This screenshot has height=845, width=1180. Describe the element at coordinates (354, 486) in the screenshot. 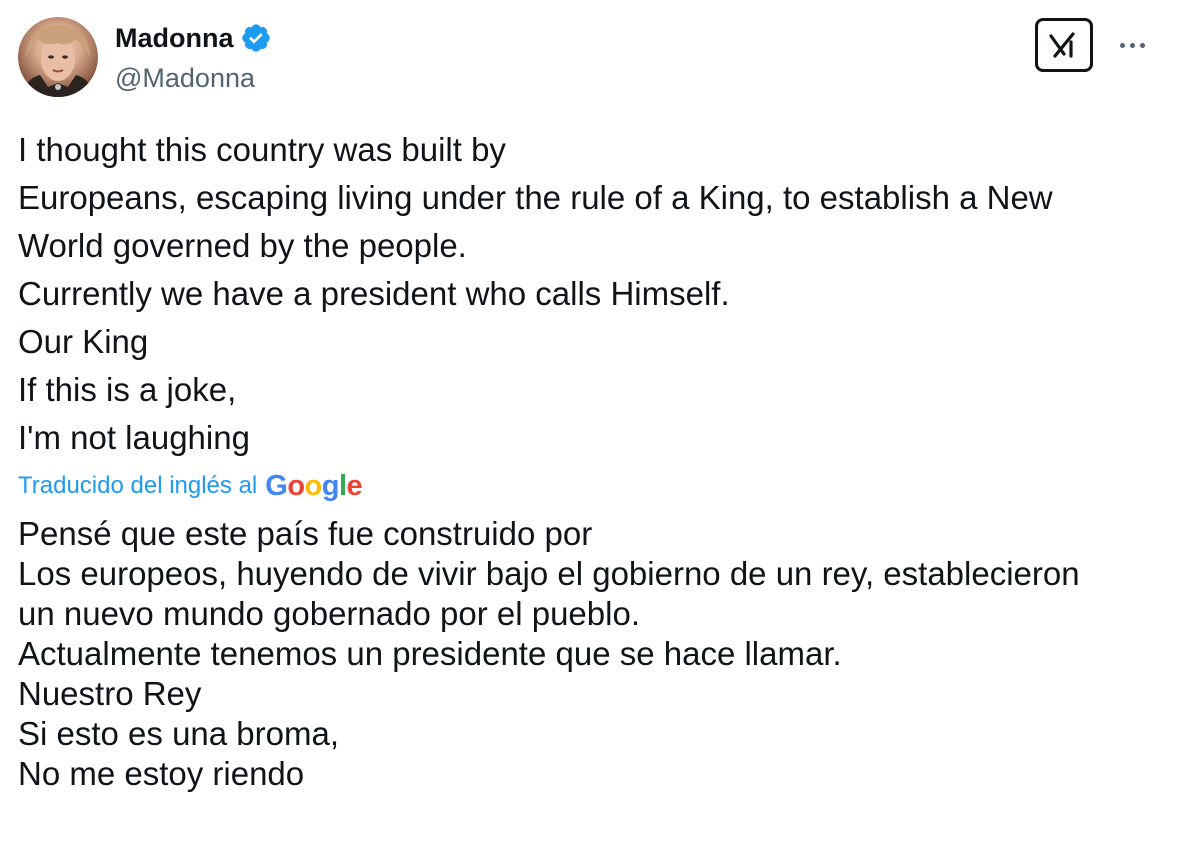

I see `google-logo-letter: e` at that location.